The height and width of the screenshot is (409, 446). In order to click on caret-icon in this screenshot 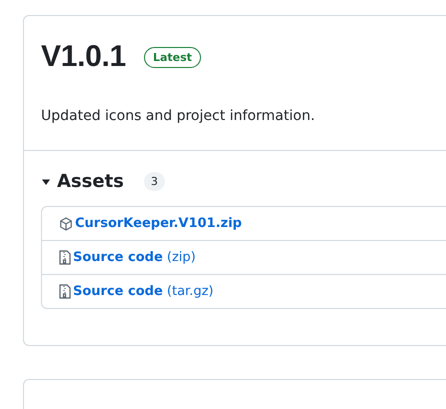, I will do `click(46, 181)`.